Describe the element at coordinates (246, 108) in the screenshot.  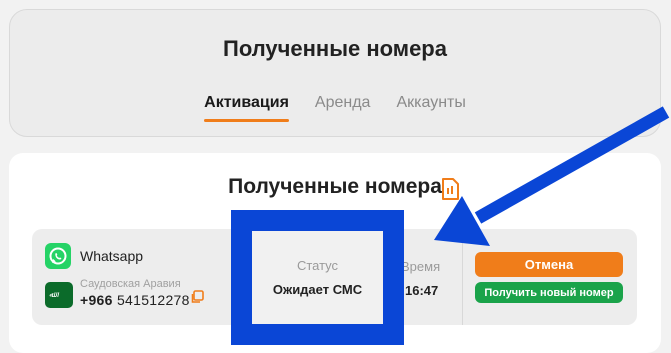
I see `tab-activation: Активация` at that location.